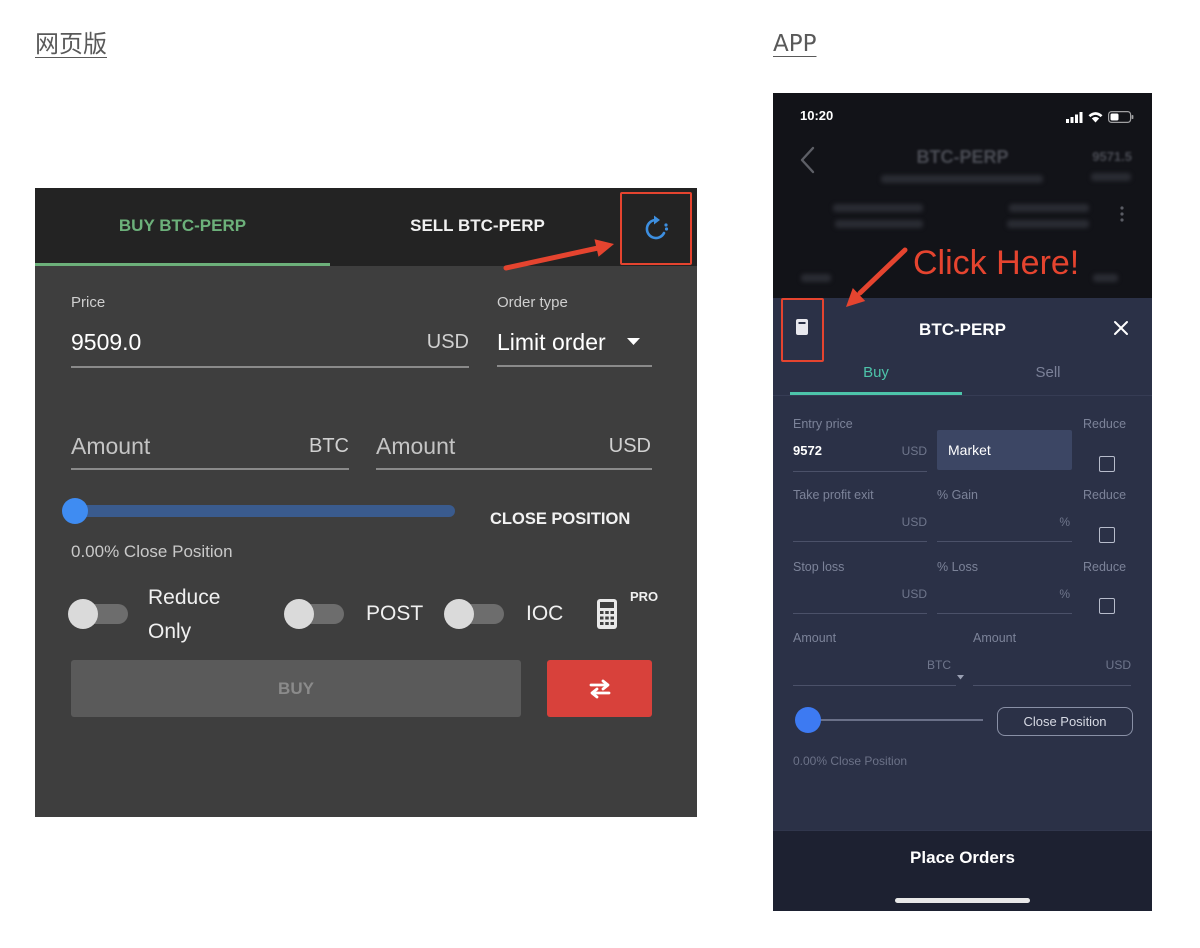  Describe the element at coordinates (1004, 613) in the screenshot. I see `loss-percent-underline` at that location.